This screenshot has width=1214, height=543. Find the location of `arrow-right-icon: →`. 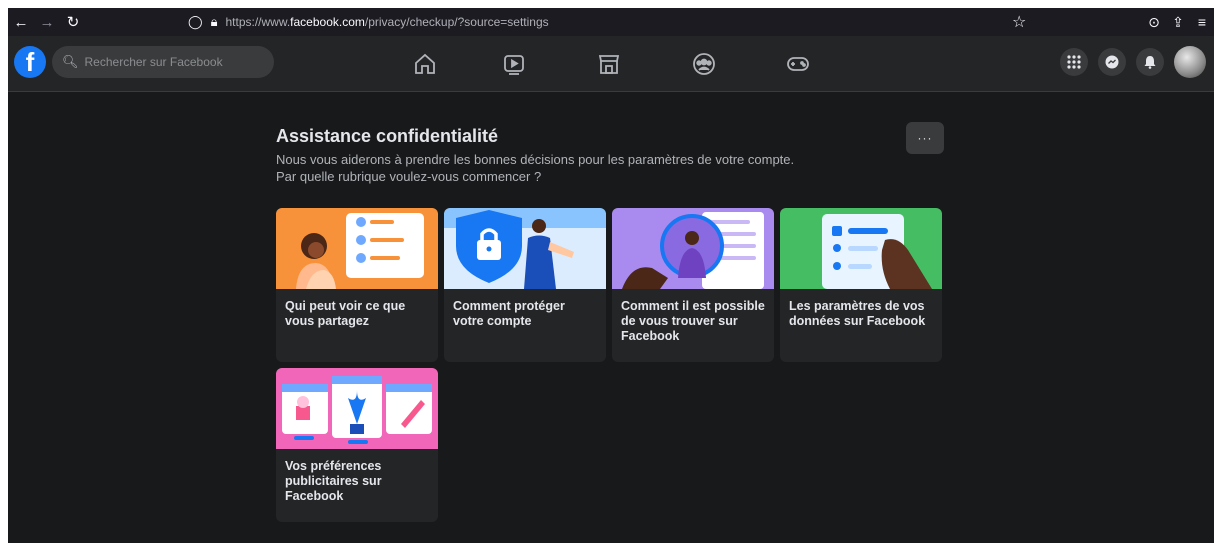

arrow-right-icon: → is located at coordinates (47, 22).